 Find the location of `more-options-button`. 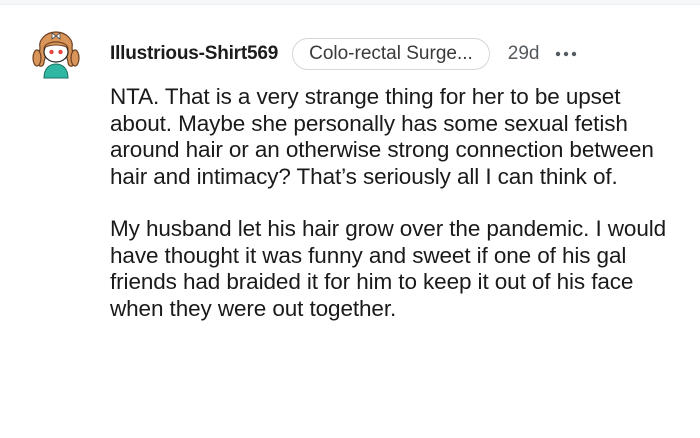

more-options-button is located at coordinates (566, 54).